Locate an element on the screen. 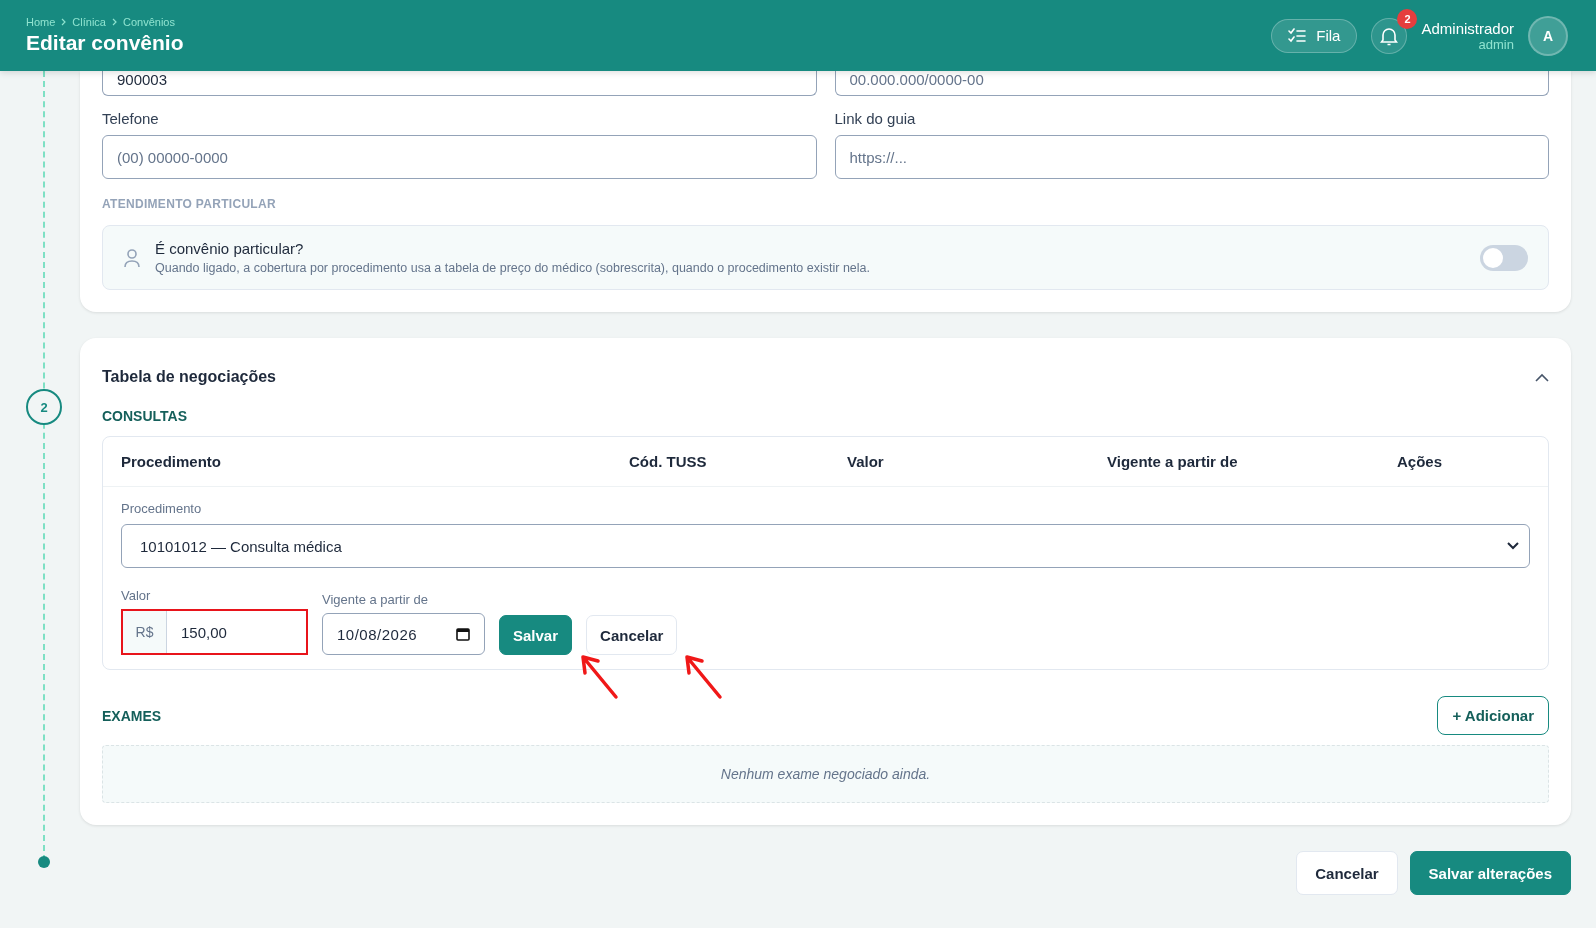 The width and height of the screenshot is (1596, 928). step-marker: 2 is located at coordinates (44, 407).